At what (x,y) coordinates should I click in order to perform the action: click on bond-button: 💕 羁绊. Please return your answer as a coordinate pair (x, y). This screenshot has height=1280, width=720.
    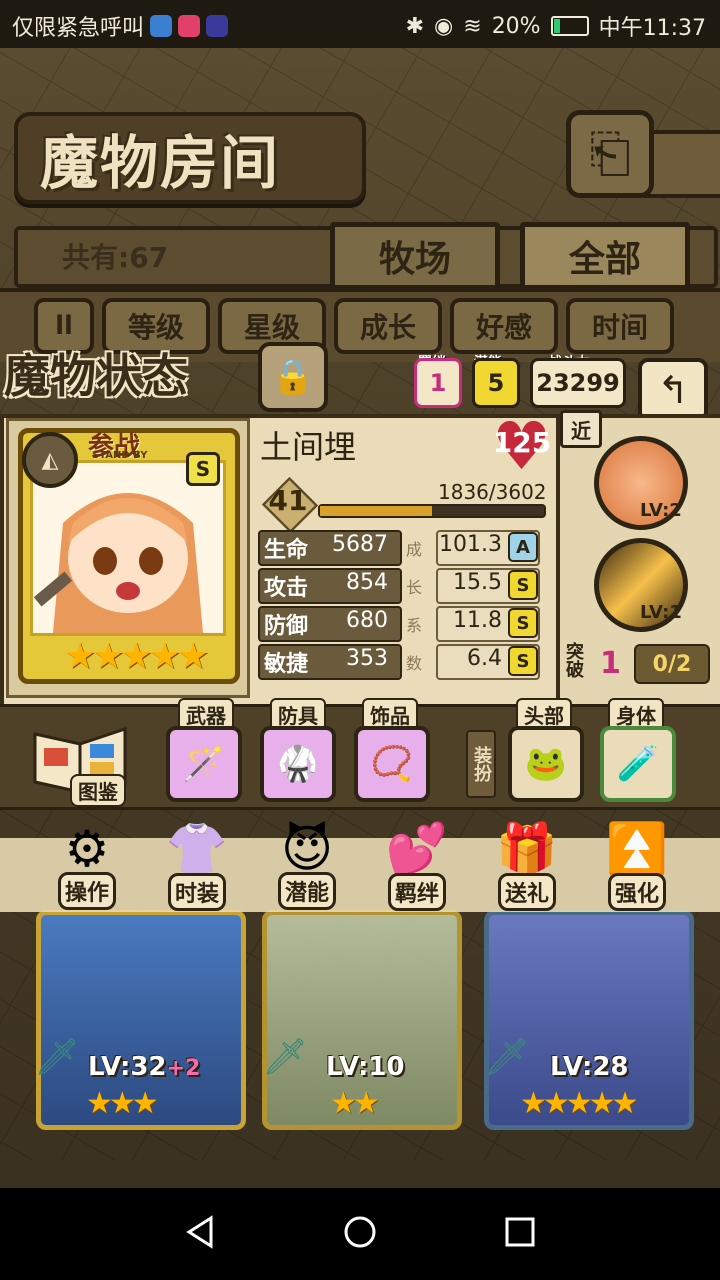
    Looking at the image, I should click on (417, 865).